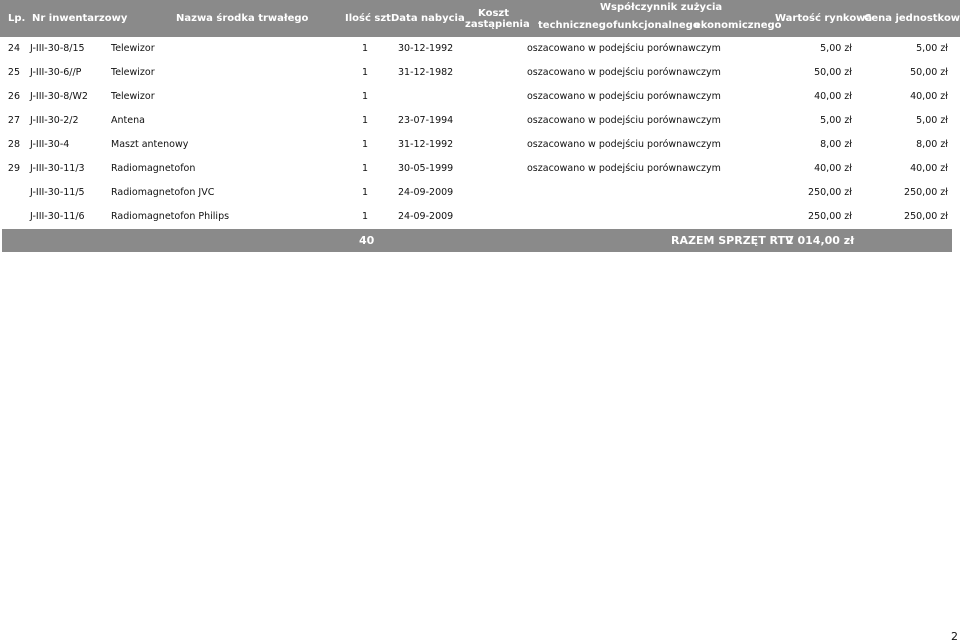 The height and width of the screenshot is (643, 960). Describe the element at coordinates (17, 18) in the screenshot. I see `header-lp: Lp.` at that location.